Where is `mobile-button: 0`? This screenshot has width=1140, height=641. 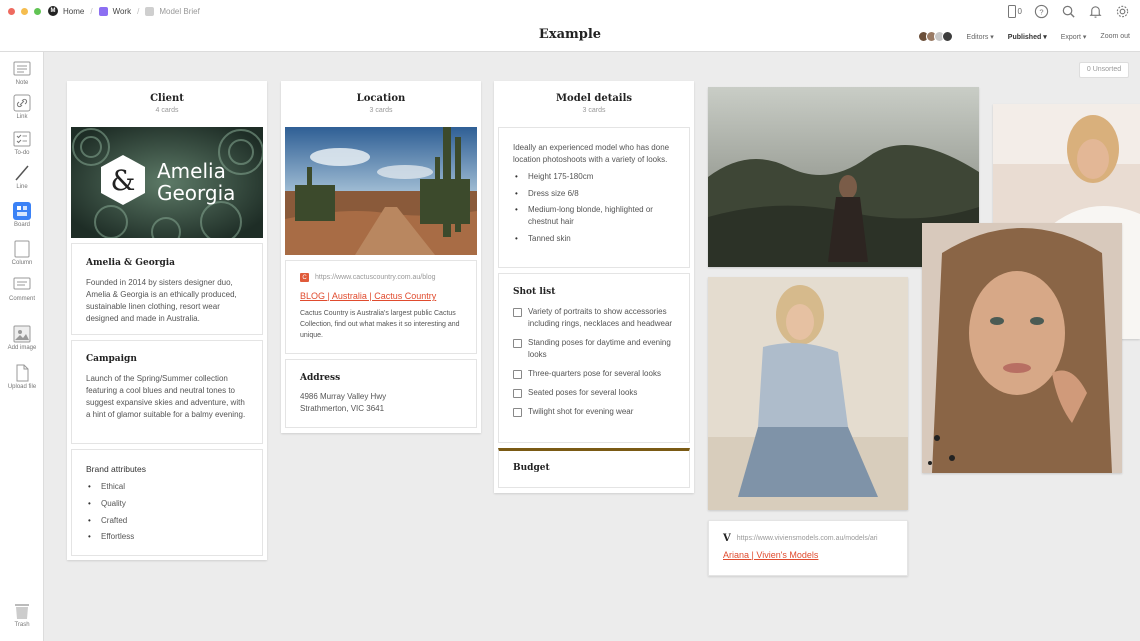
mobile-button: 0 is located at coordinates (1014, 11).